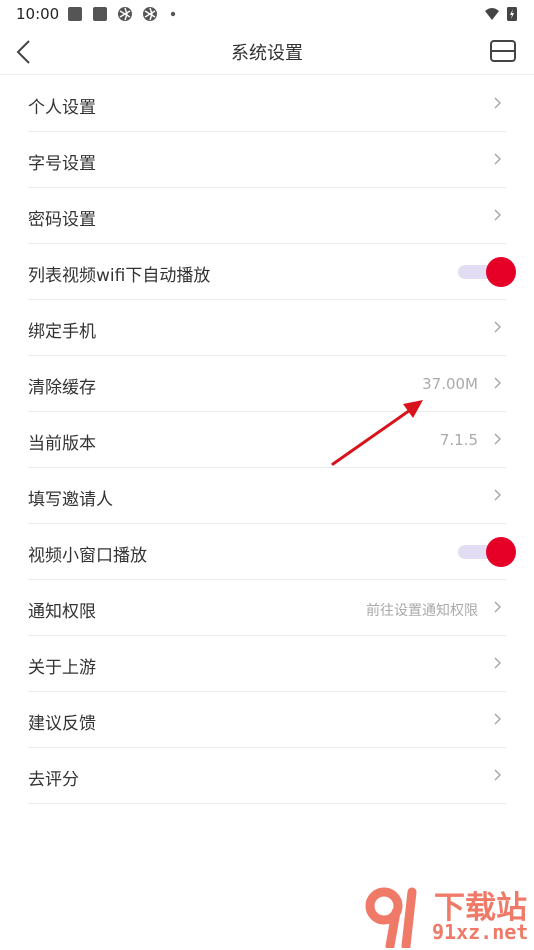 This screenshot has width=534, height=950. Describe the element at coordinates (119, 276) in the screenshot. I see `row-label: 列表视频wifi下自动播放` at that location.